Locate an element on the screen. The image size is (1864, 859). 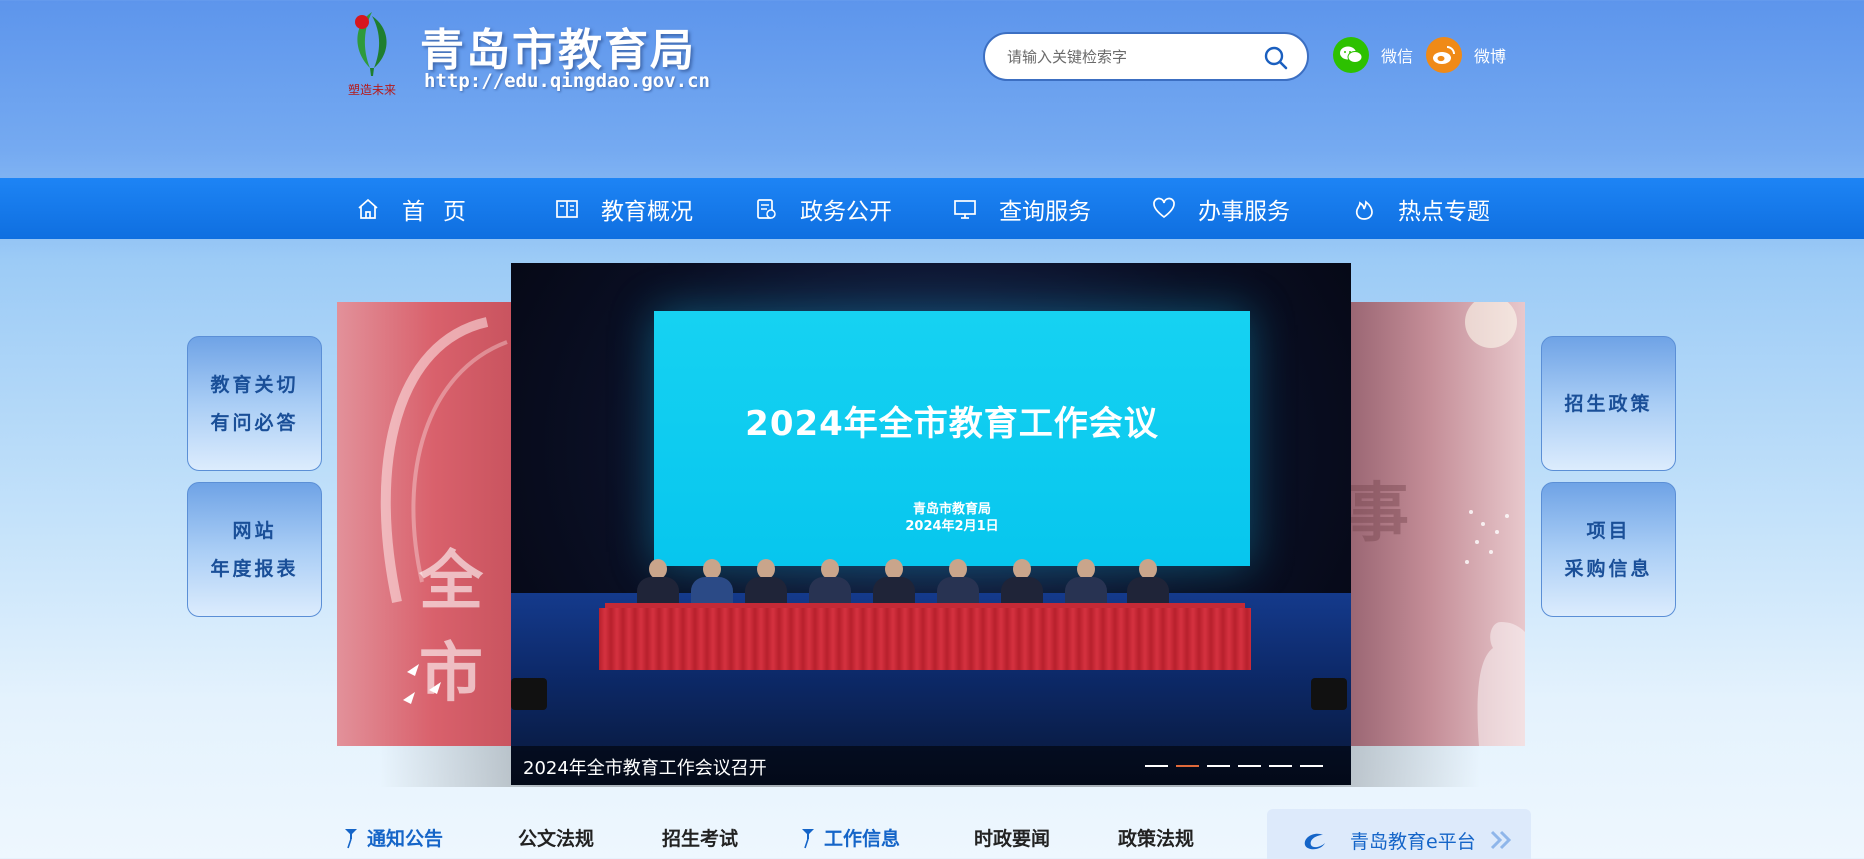
main-nav: 首页 教育概况 政务公开 查询服务 办事服务 热点专题 is located at coordinates (932, 208).